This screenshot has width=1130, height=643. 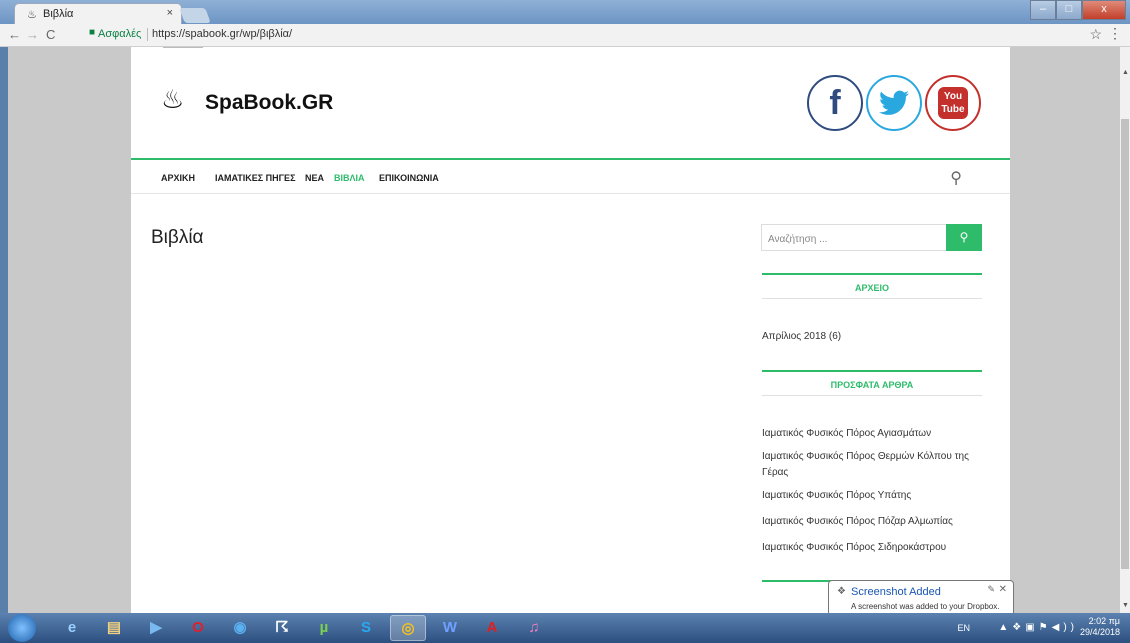 I want to click on back-arrow-icon: ←, so click(x=14, y=34).